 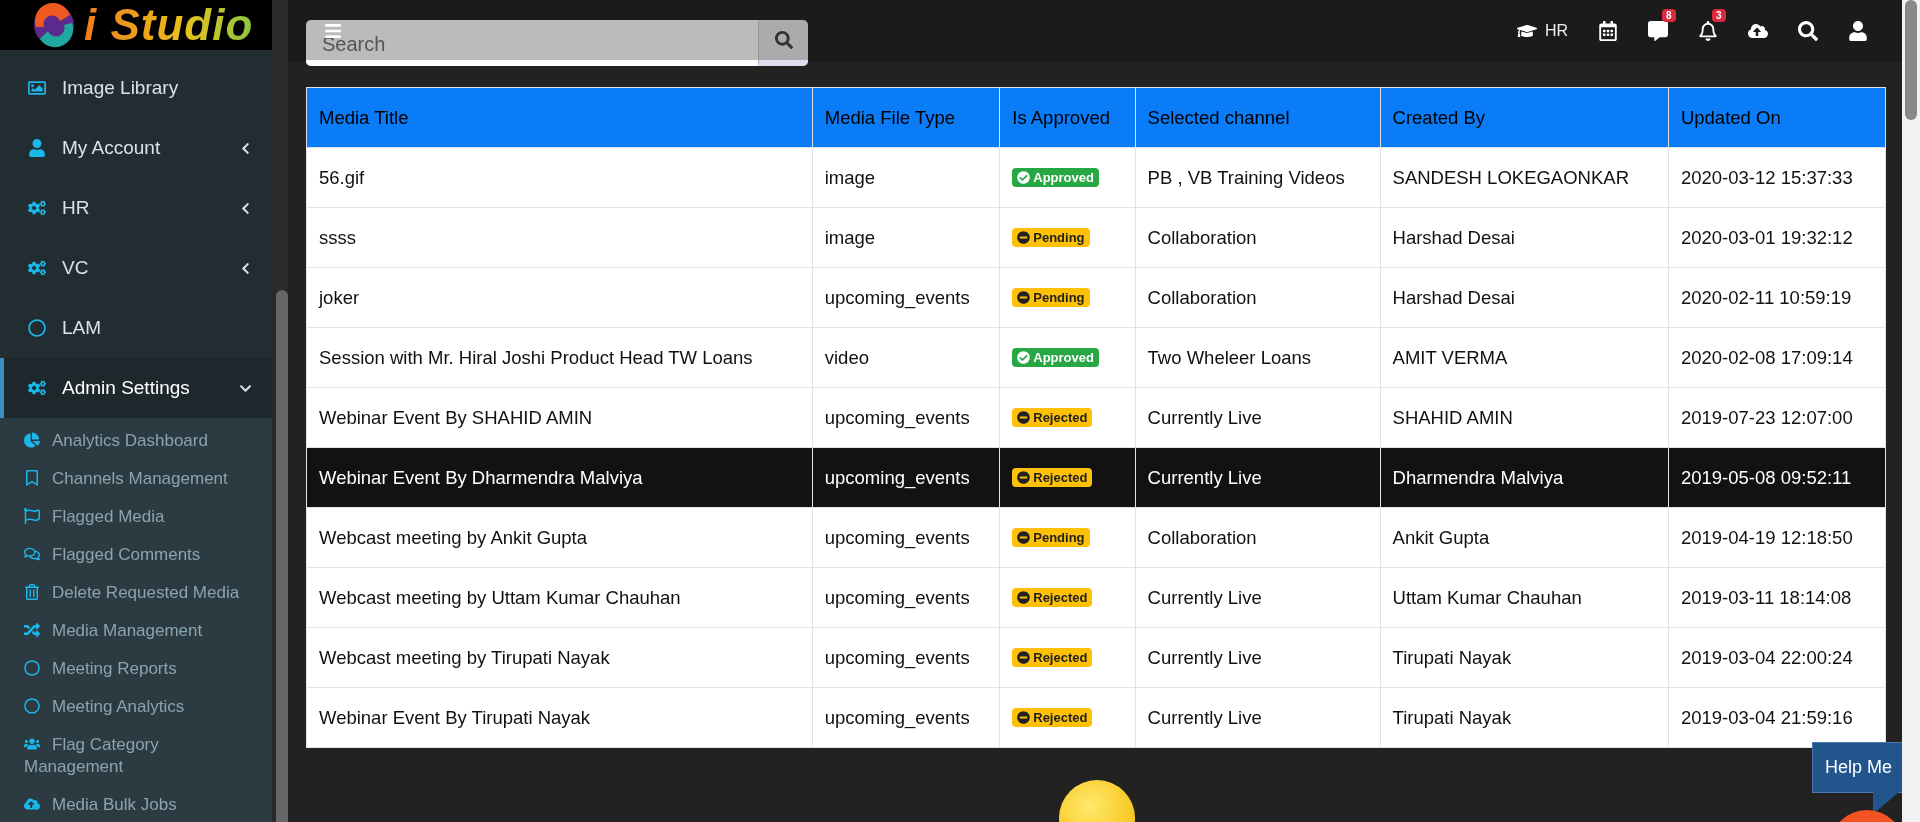 I want to click on table-cell: video, so click(x=906, y=357).